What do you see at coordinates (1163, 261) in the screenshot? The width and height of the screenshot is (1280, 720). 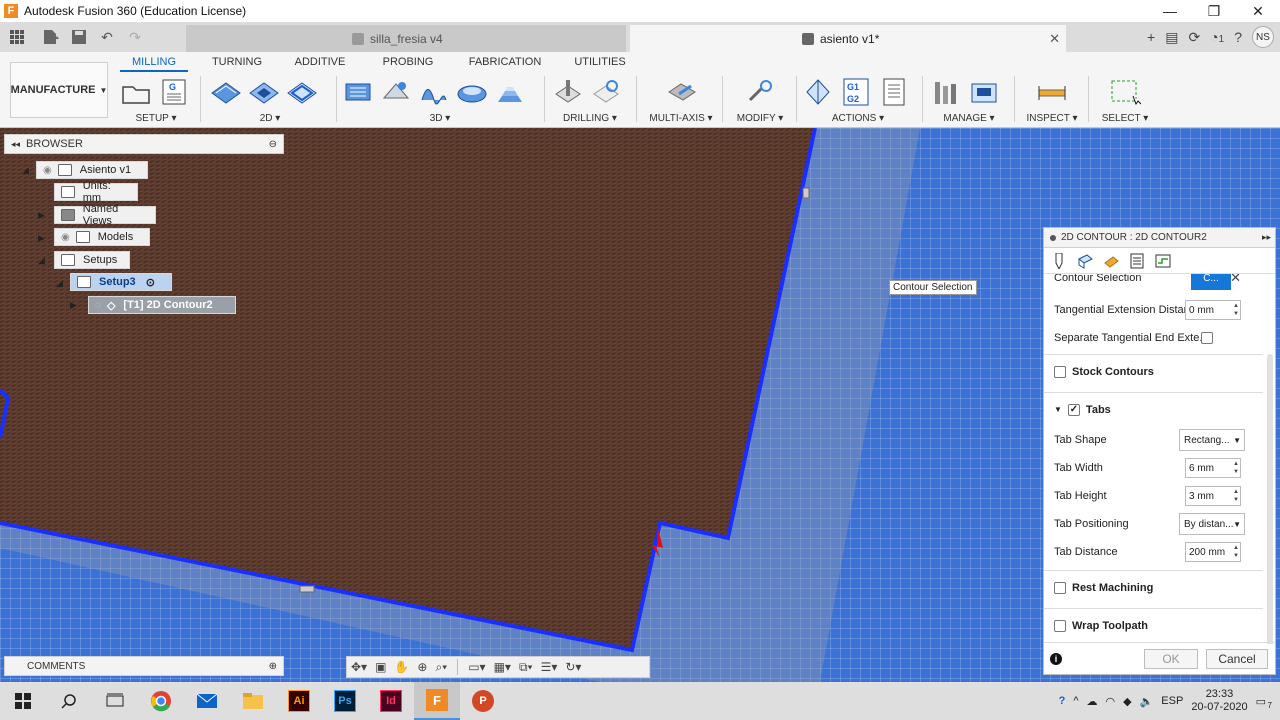 I see `linking-tab-icon` at bounding box center [1163, 261].